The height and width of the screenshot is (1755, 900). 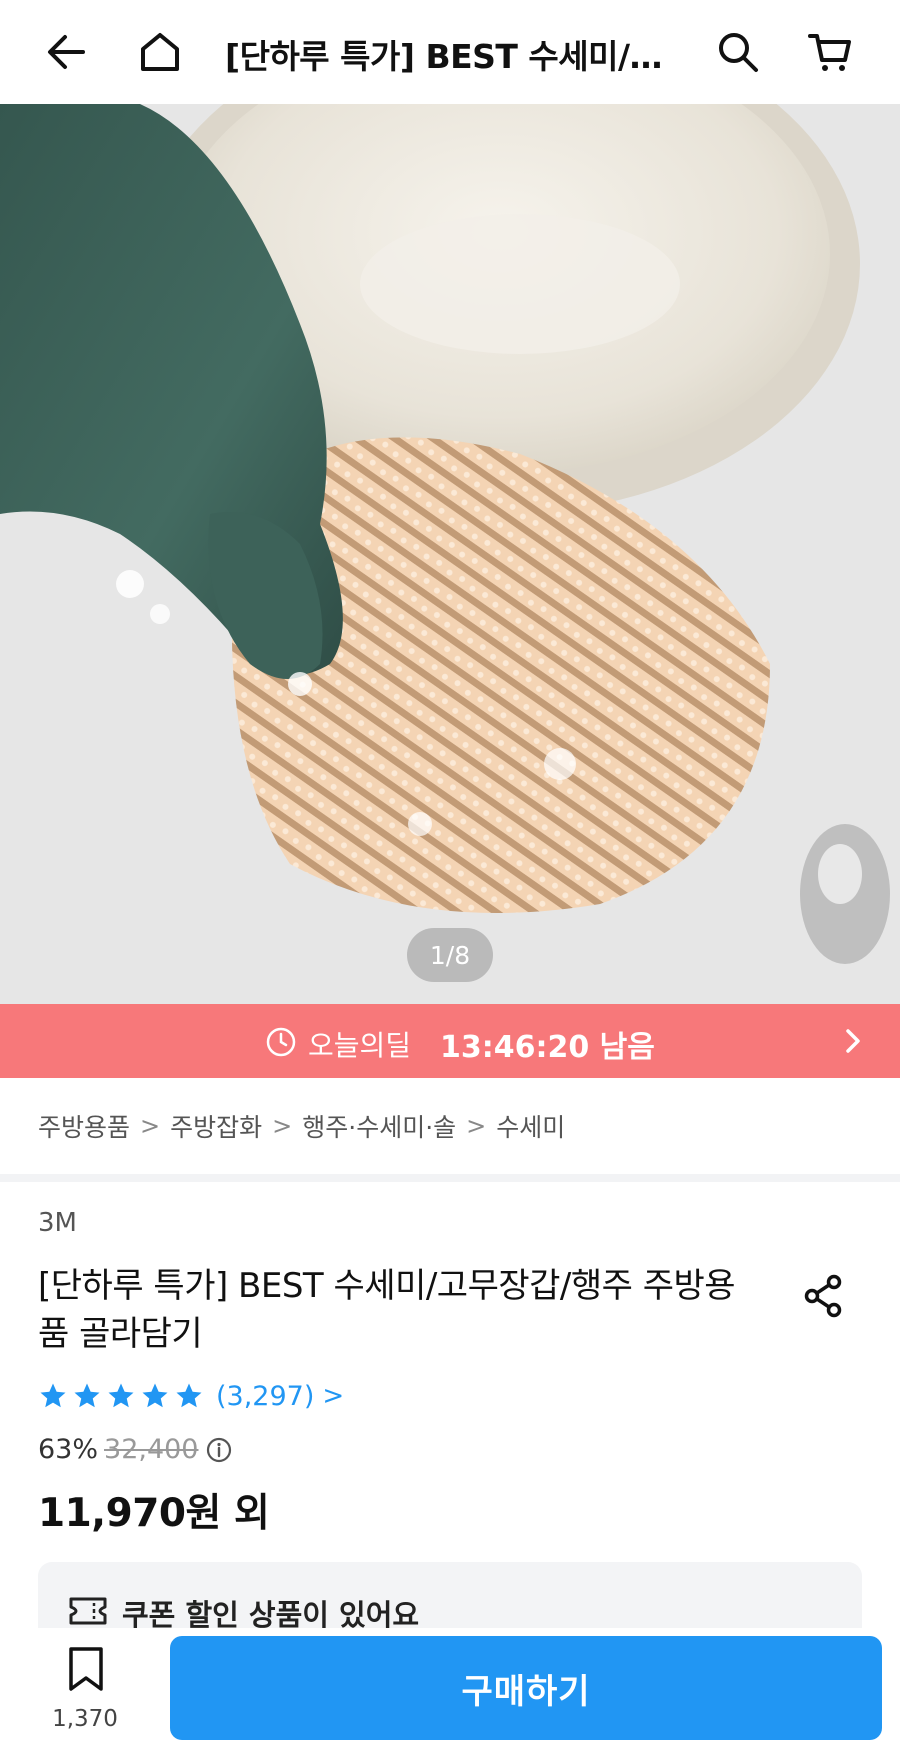 I want to click on back-arrow-icon, so click(x=66, y=52).